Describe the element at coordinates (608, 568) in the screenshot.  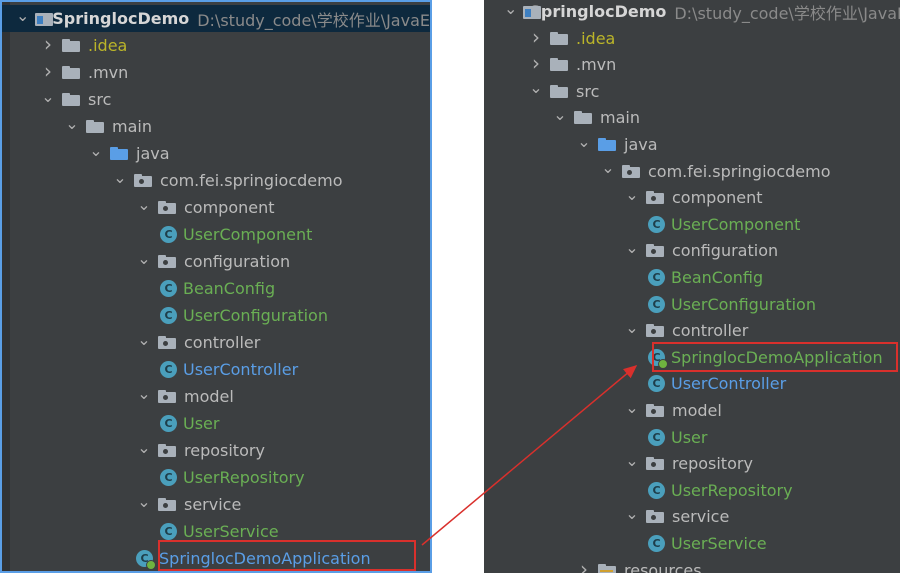
I see `resources-folder-icon` at that location.